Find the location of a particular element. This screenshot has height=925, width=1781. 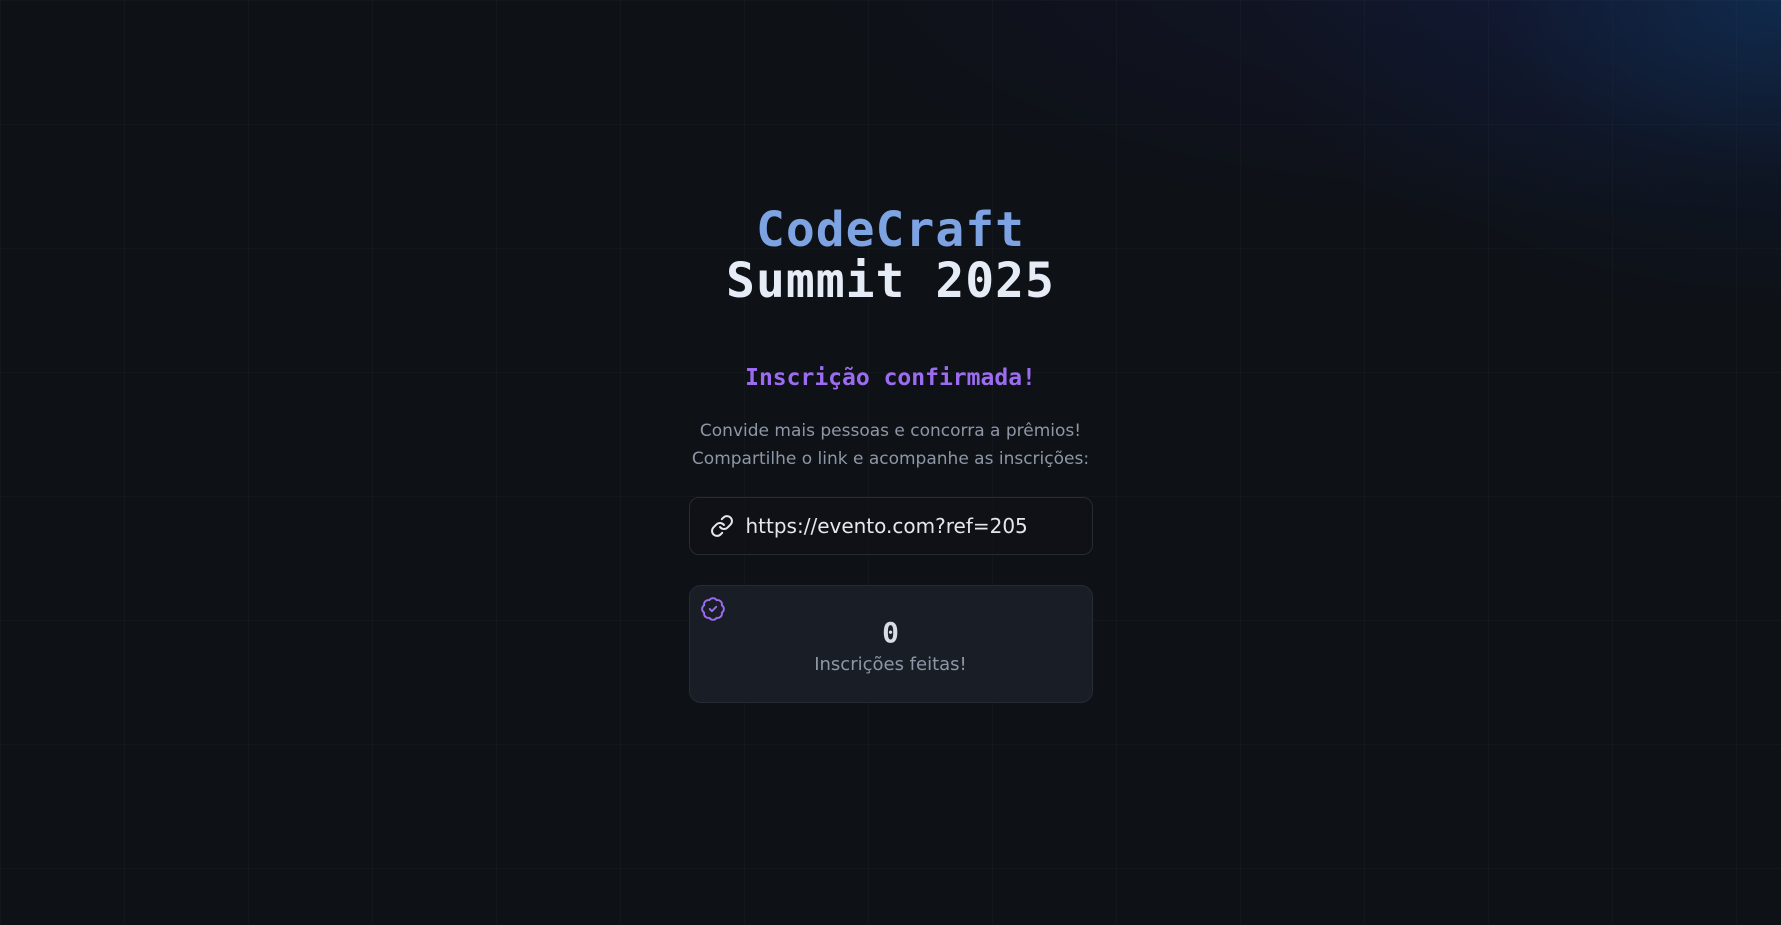

event-logo: CodeCraft Summit 2025 is located at coordinates (890, 255).